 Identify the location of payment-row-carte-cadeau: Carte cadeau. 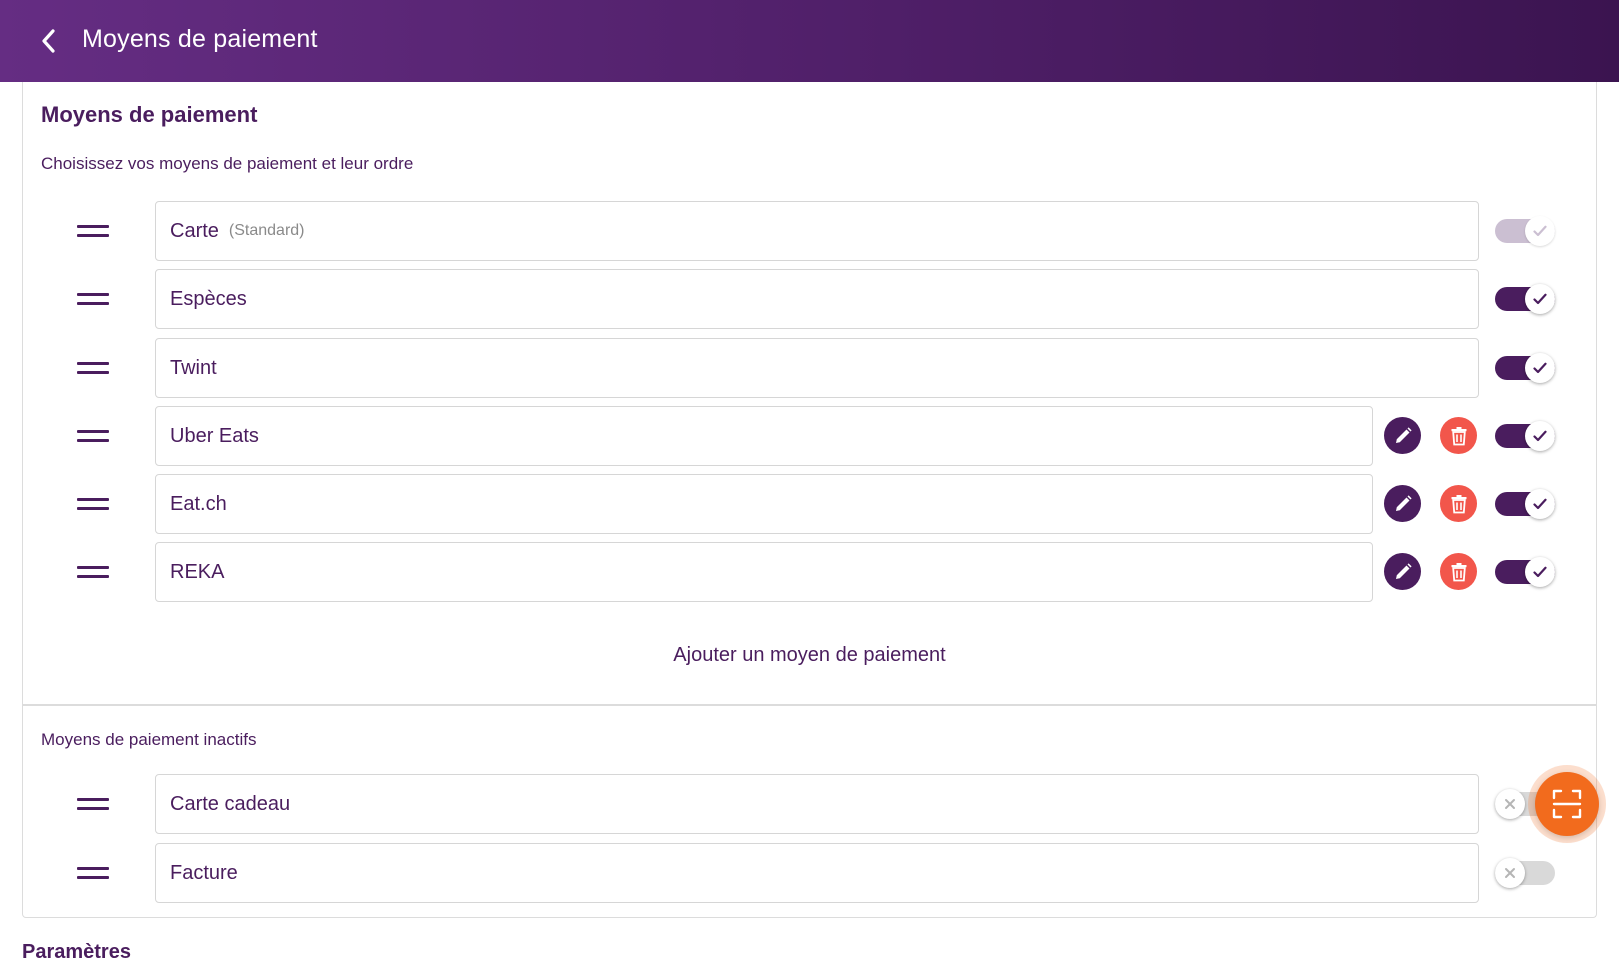
(809, 804).